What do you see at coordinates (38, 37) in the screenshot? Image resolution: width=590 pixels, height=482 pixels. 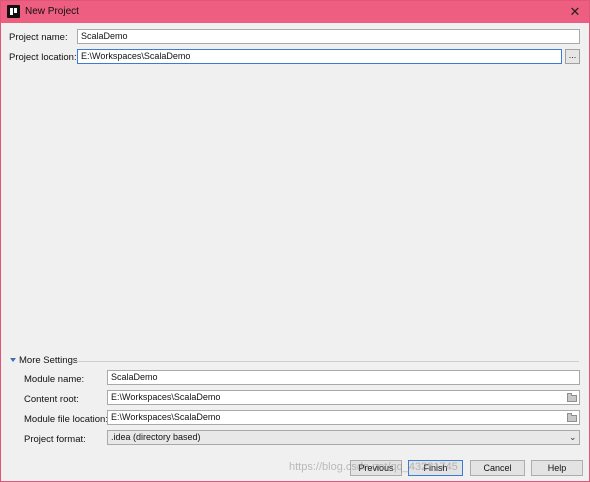 I see `project-name-label: Project name:` at bounding box center [38, 37].